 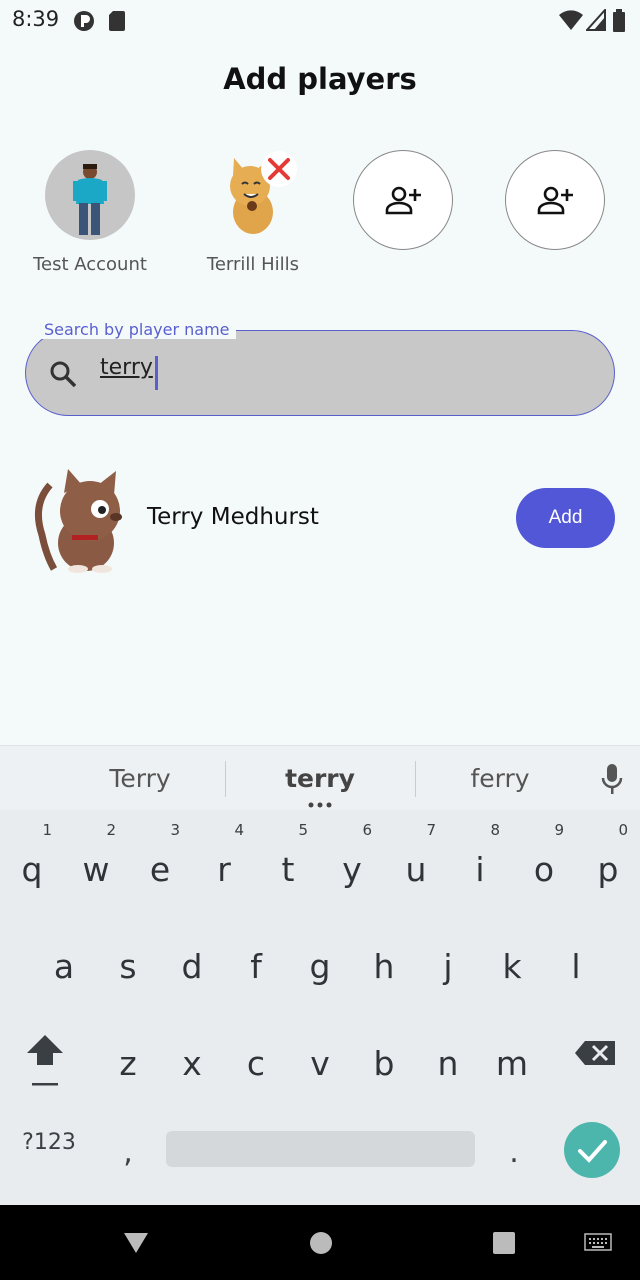 I want to click on key-hint: 8, so click(x=495, y=830).